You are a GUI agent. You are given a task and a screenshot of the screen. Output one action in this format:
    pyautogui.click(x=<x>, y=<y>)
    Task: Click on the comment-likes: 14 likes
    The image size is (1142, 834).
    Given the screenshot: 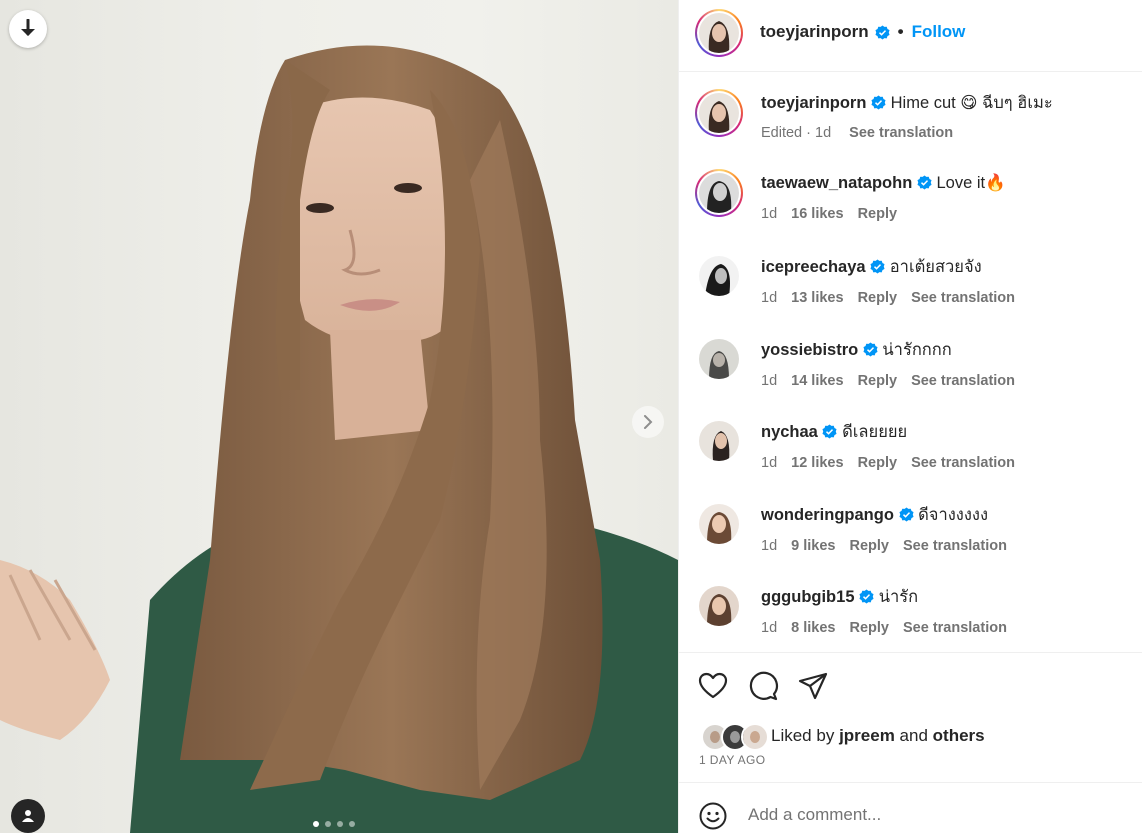 What is the action you would take?
    pyautogui.click(x=817, y=381)
    